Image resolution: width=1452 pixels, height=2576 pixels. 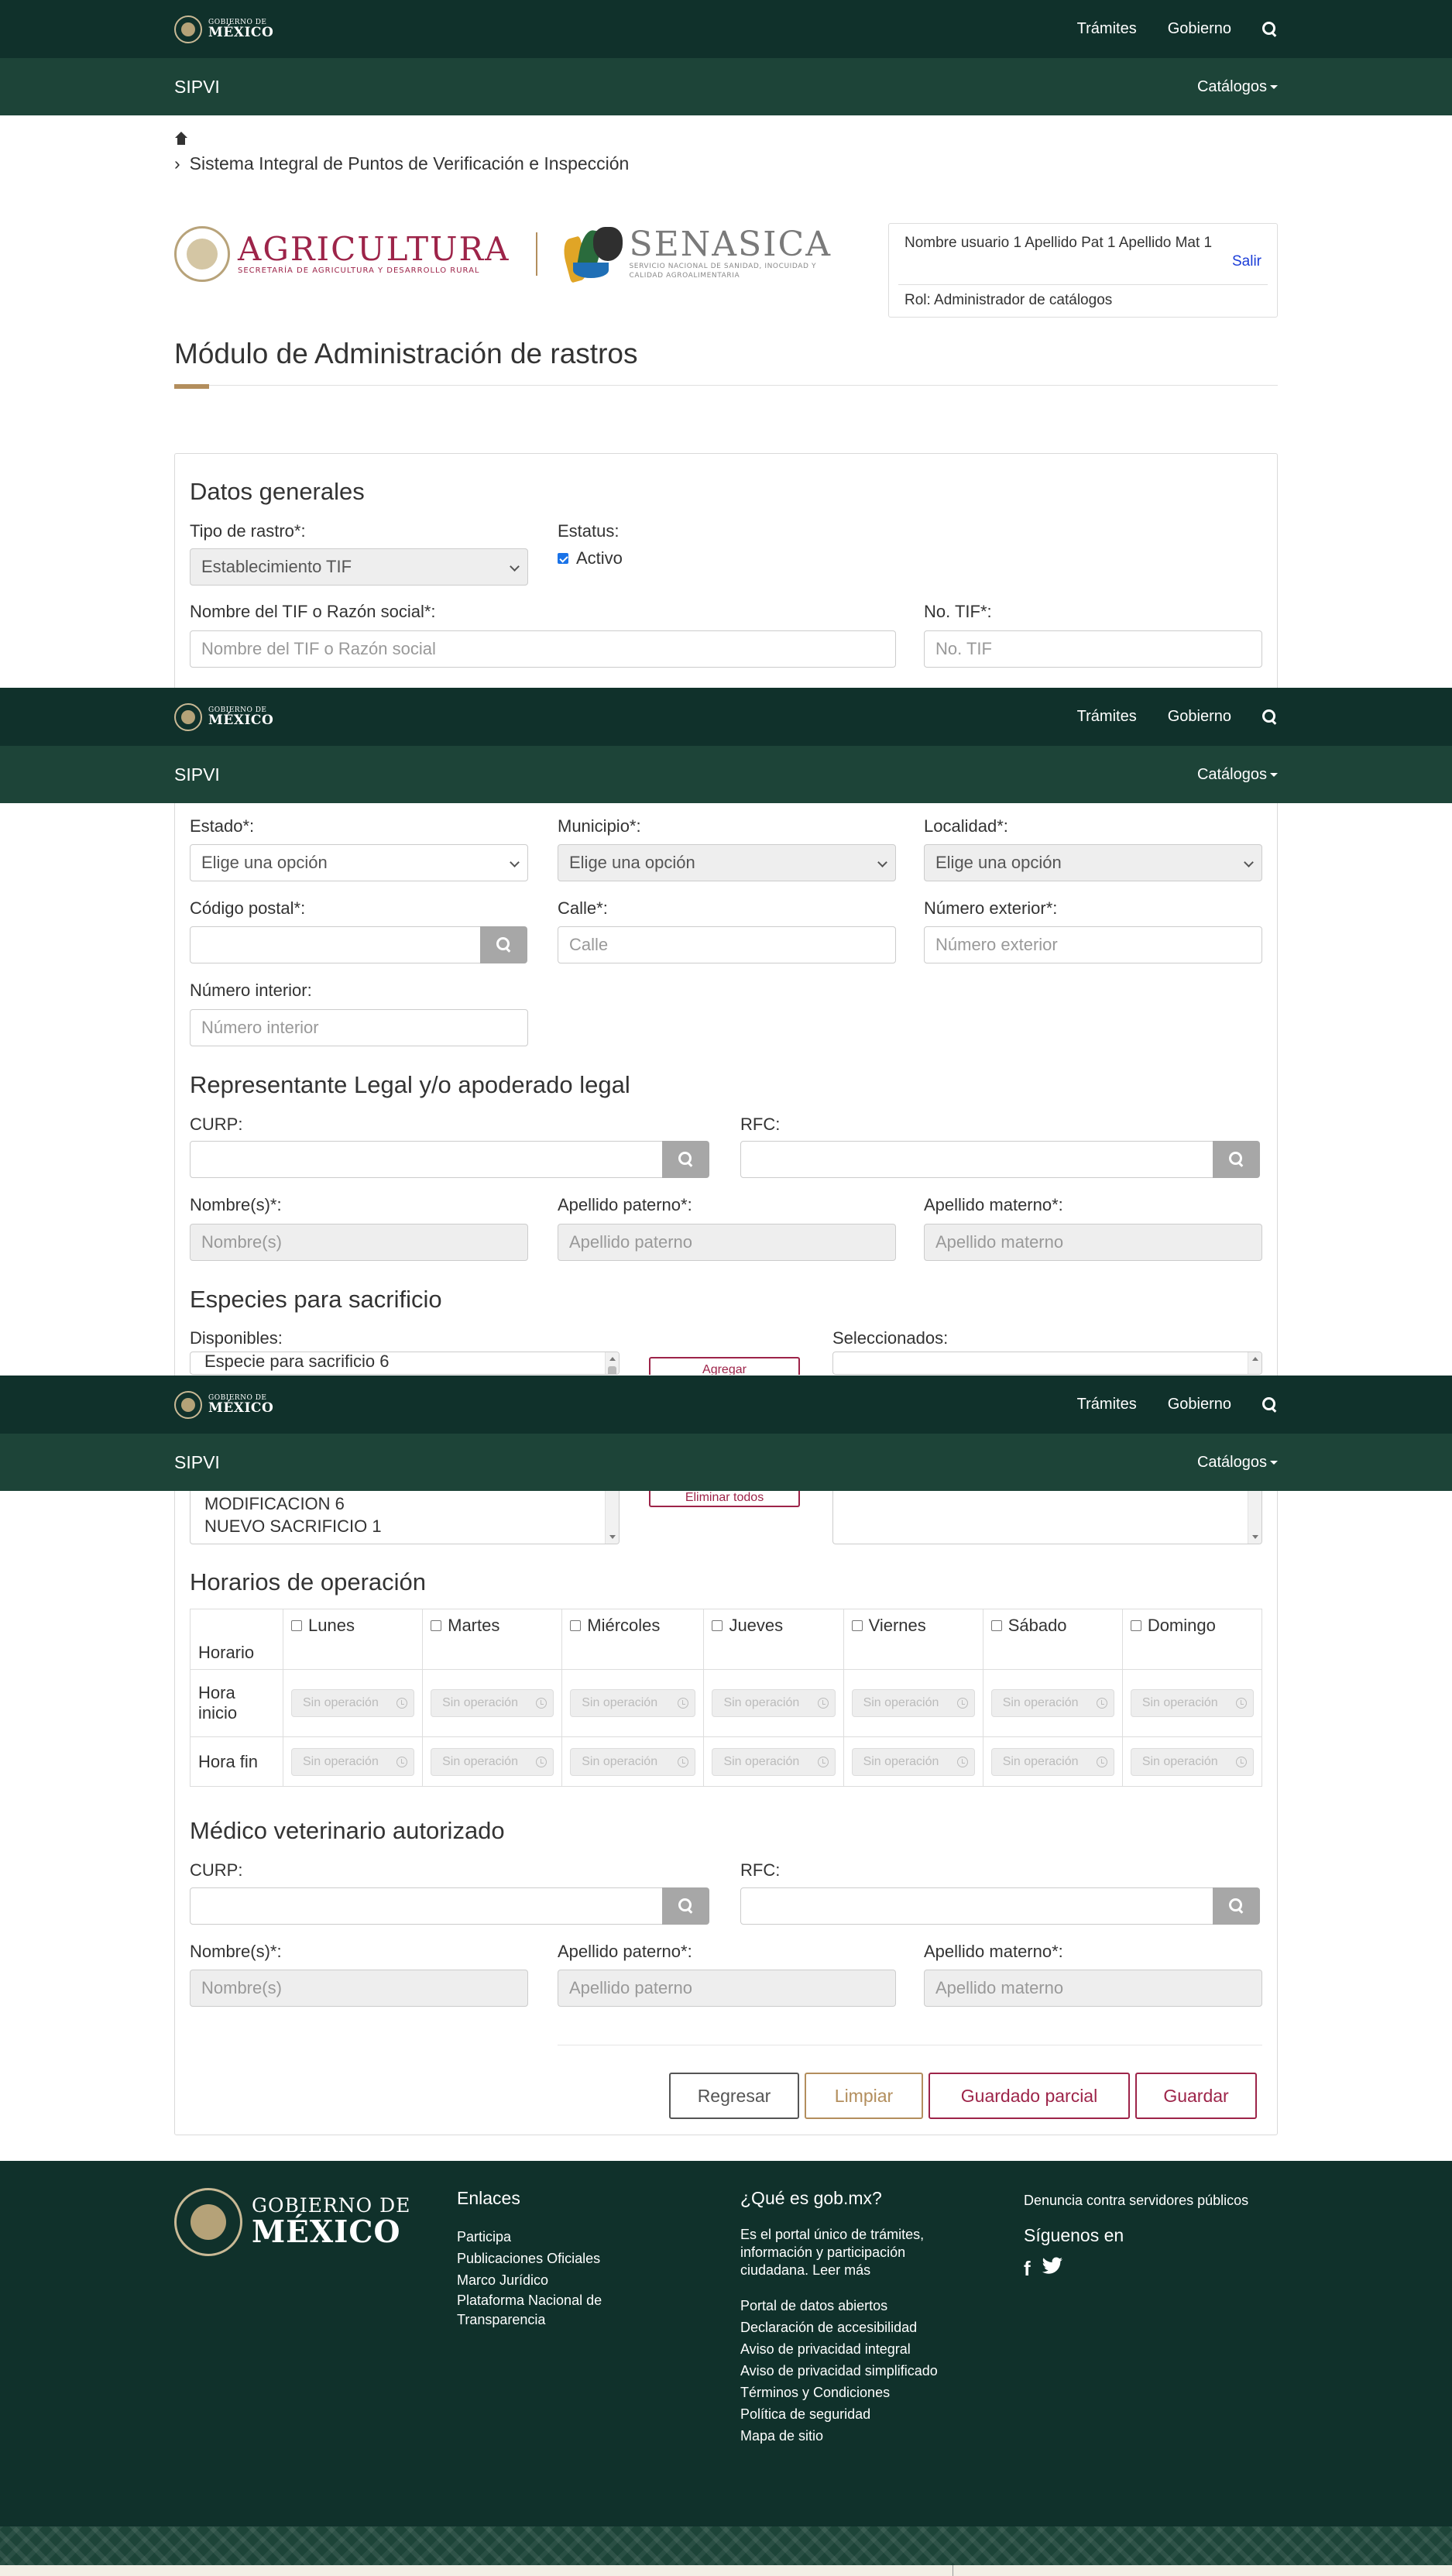 What do you see at coordinates (543, 649) in the screenshot?
I see `nombre-tif-input: Nombre del TIF o Razón social` at bounding box center [543, 649].